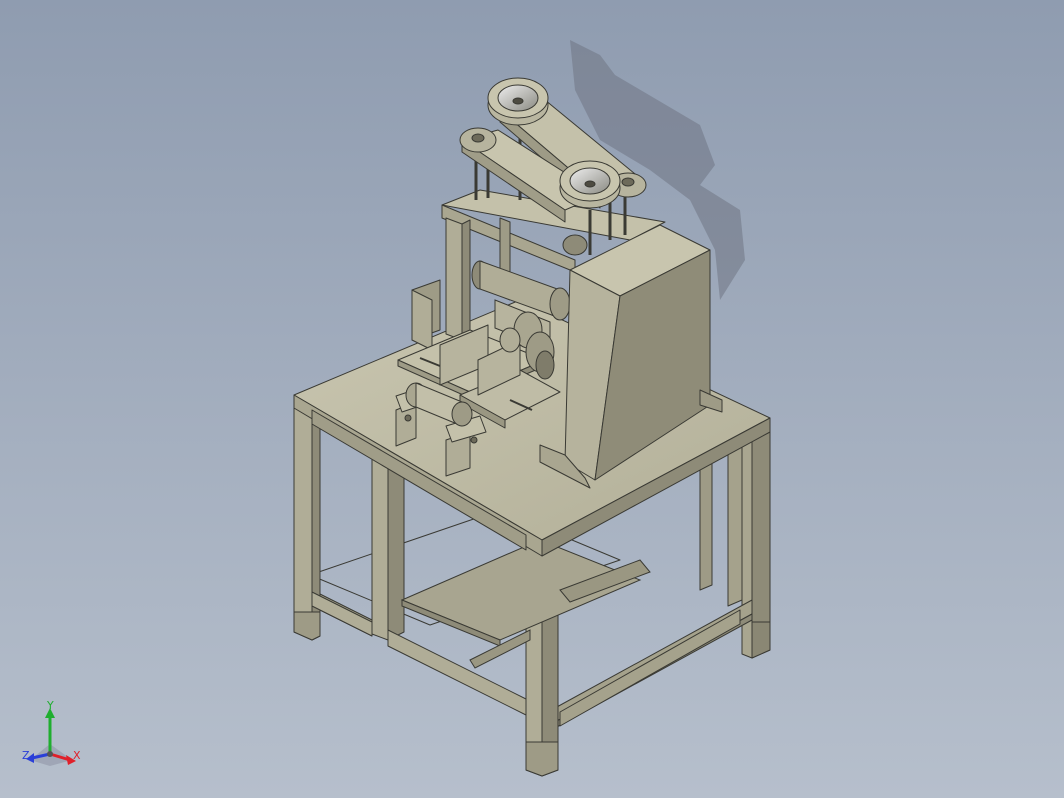 The image size is (1064, 798). Describe the element at coordinates (77, 755) in the screenshot. I see `triad-x-label: X` at that location.